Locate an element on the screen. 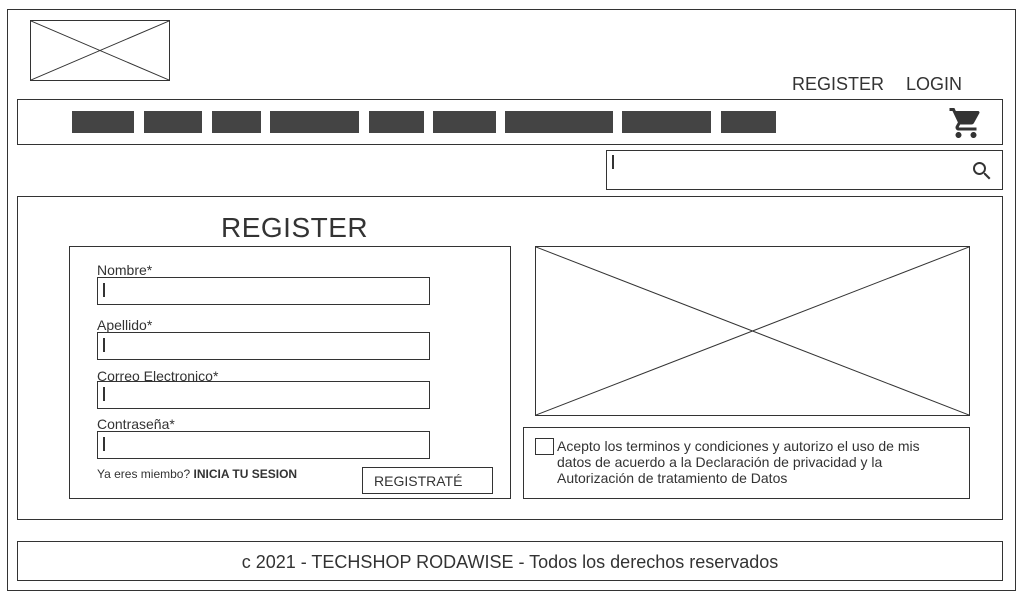 This screenshot has width=1024, height=600. page-title: REGISTER is located at coordinates (295, 227).